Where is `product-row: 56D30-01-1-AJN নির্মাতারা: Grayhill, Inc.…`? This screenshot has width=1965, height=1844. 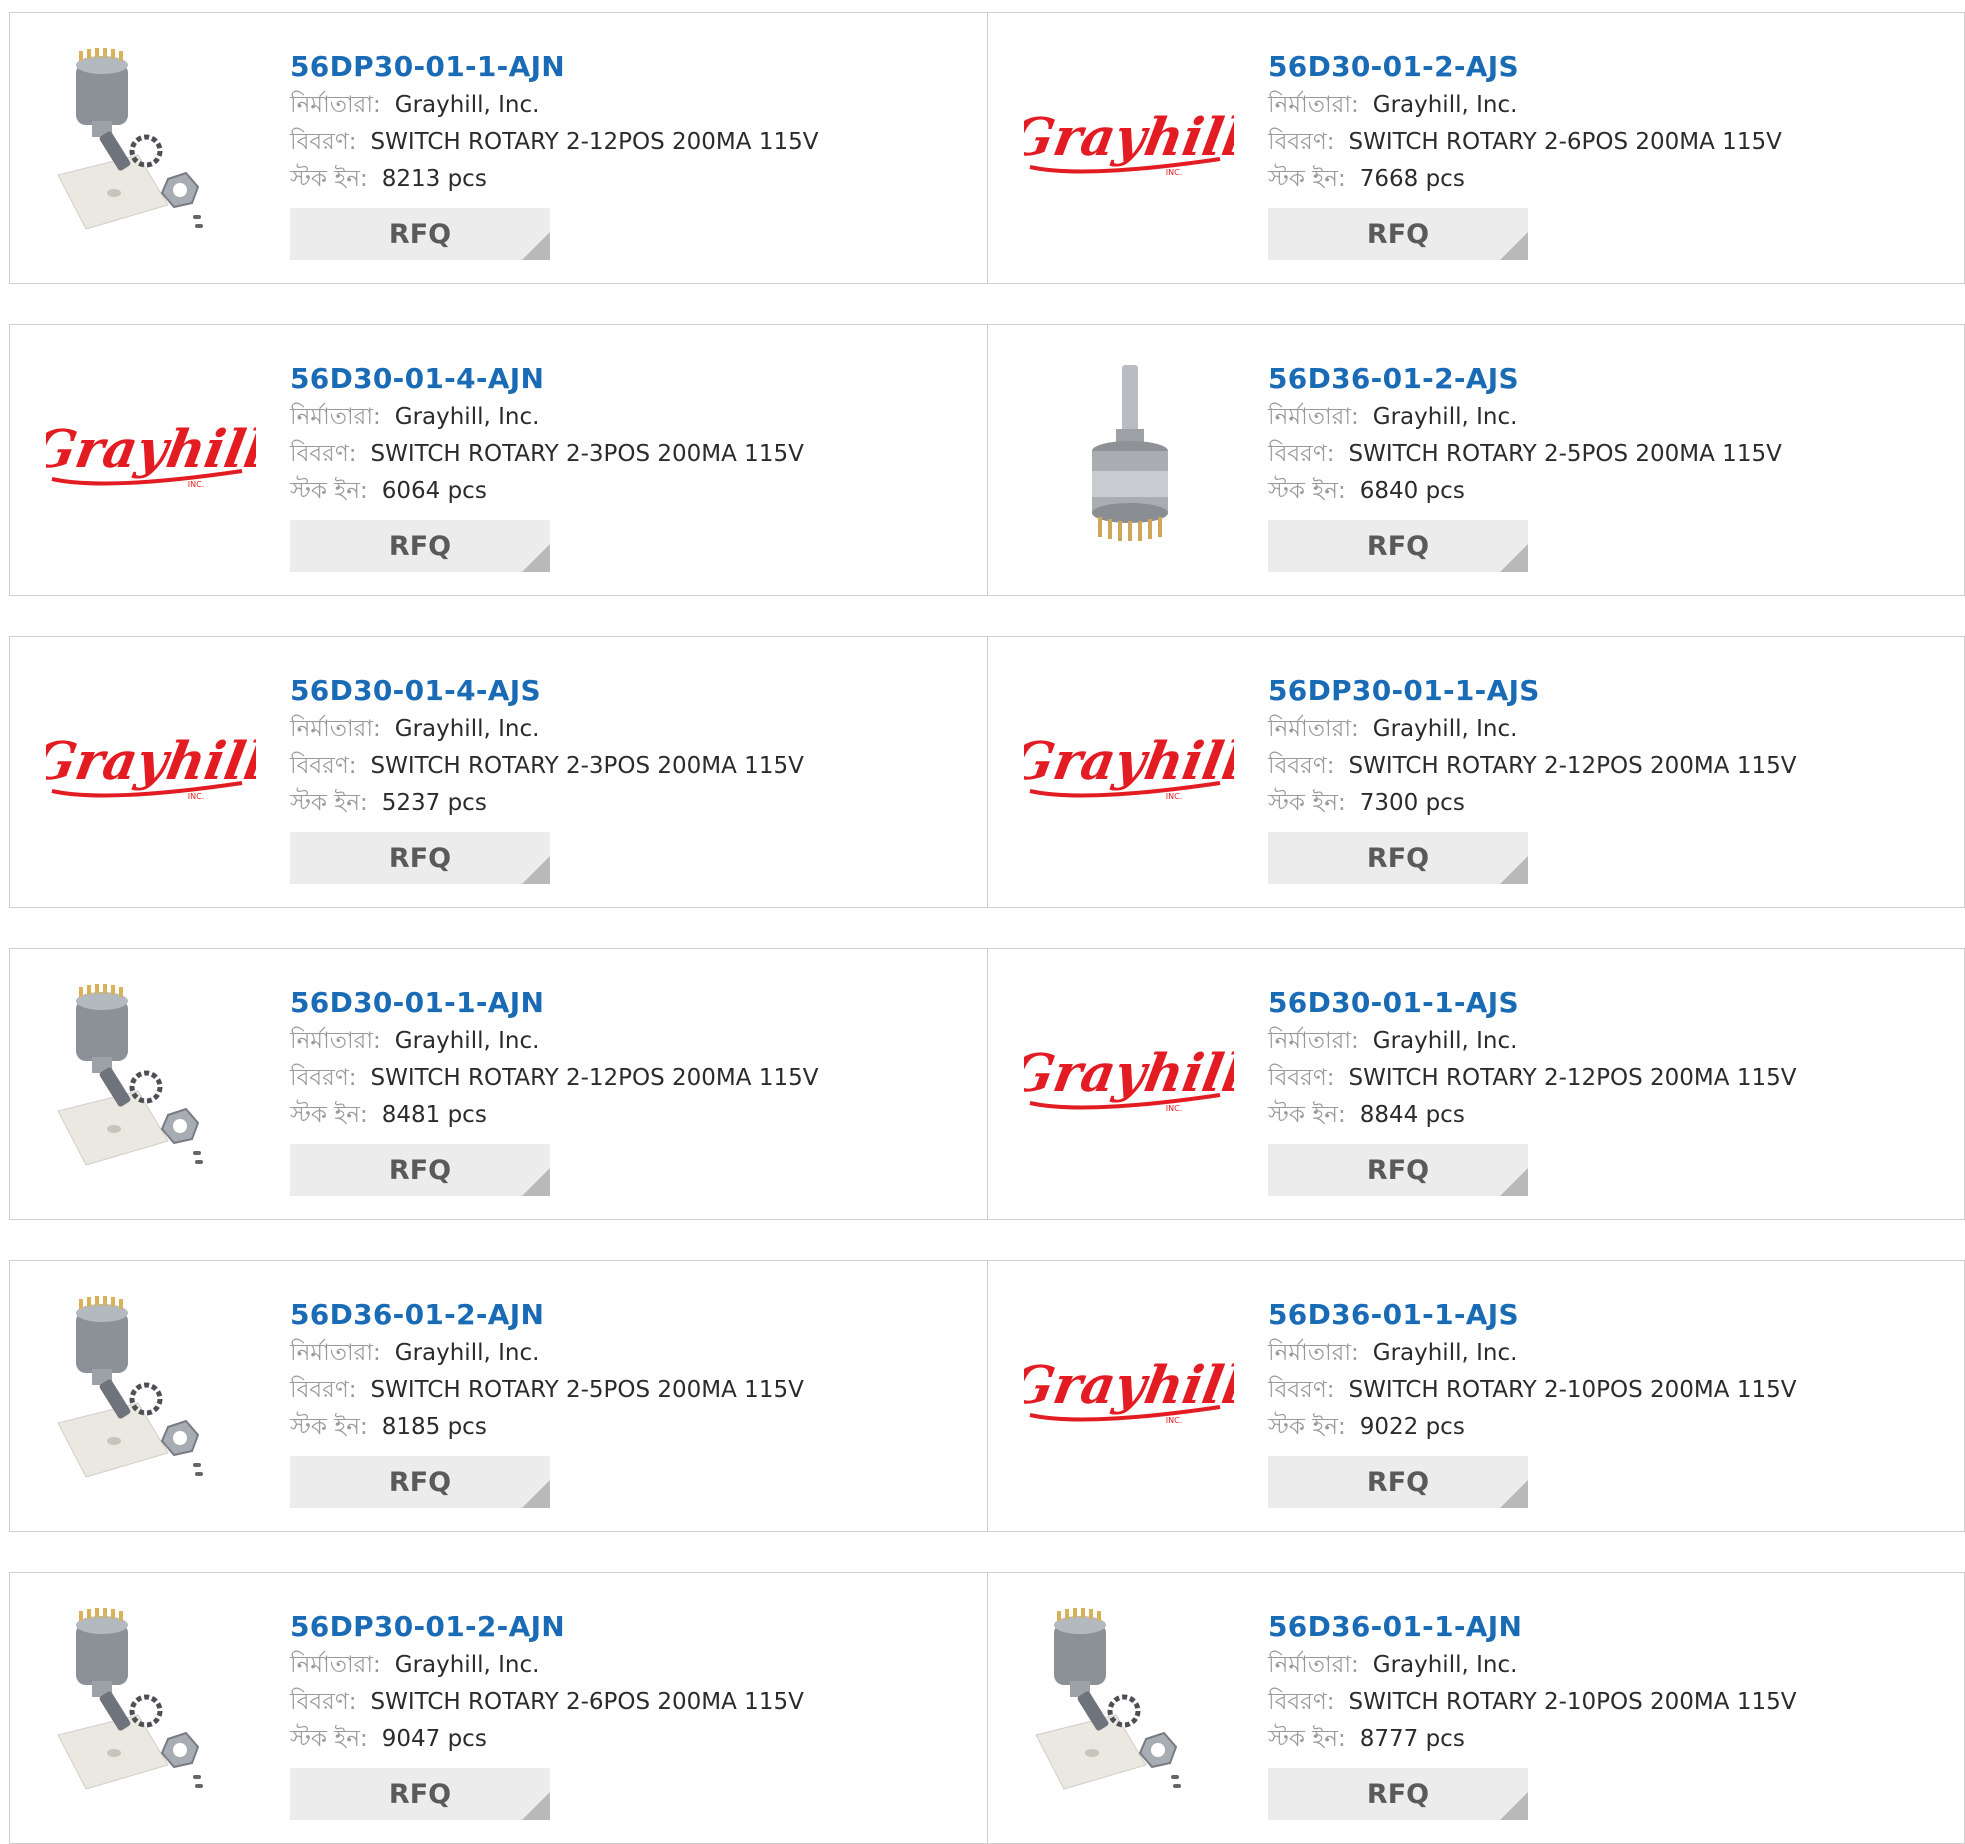 product-row: 56D30-01-1-AJN নির্মাতারা: Grayhill, Inc.… is located at coordinates (987, 1084).